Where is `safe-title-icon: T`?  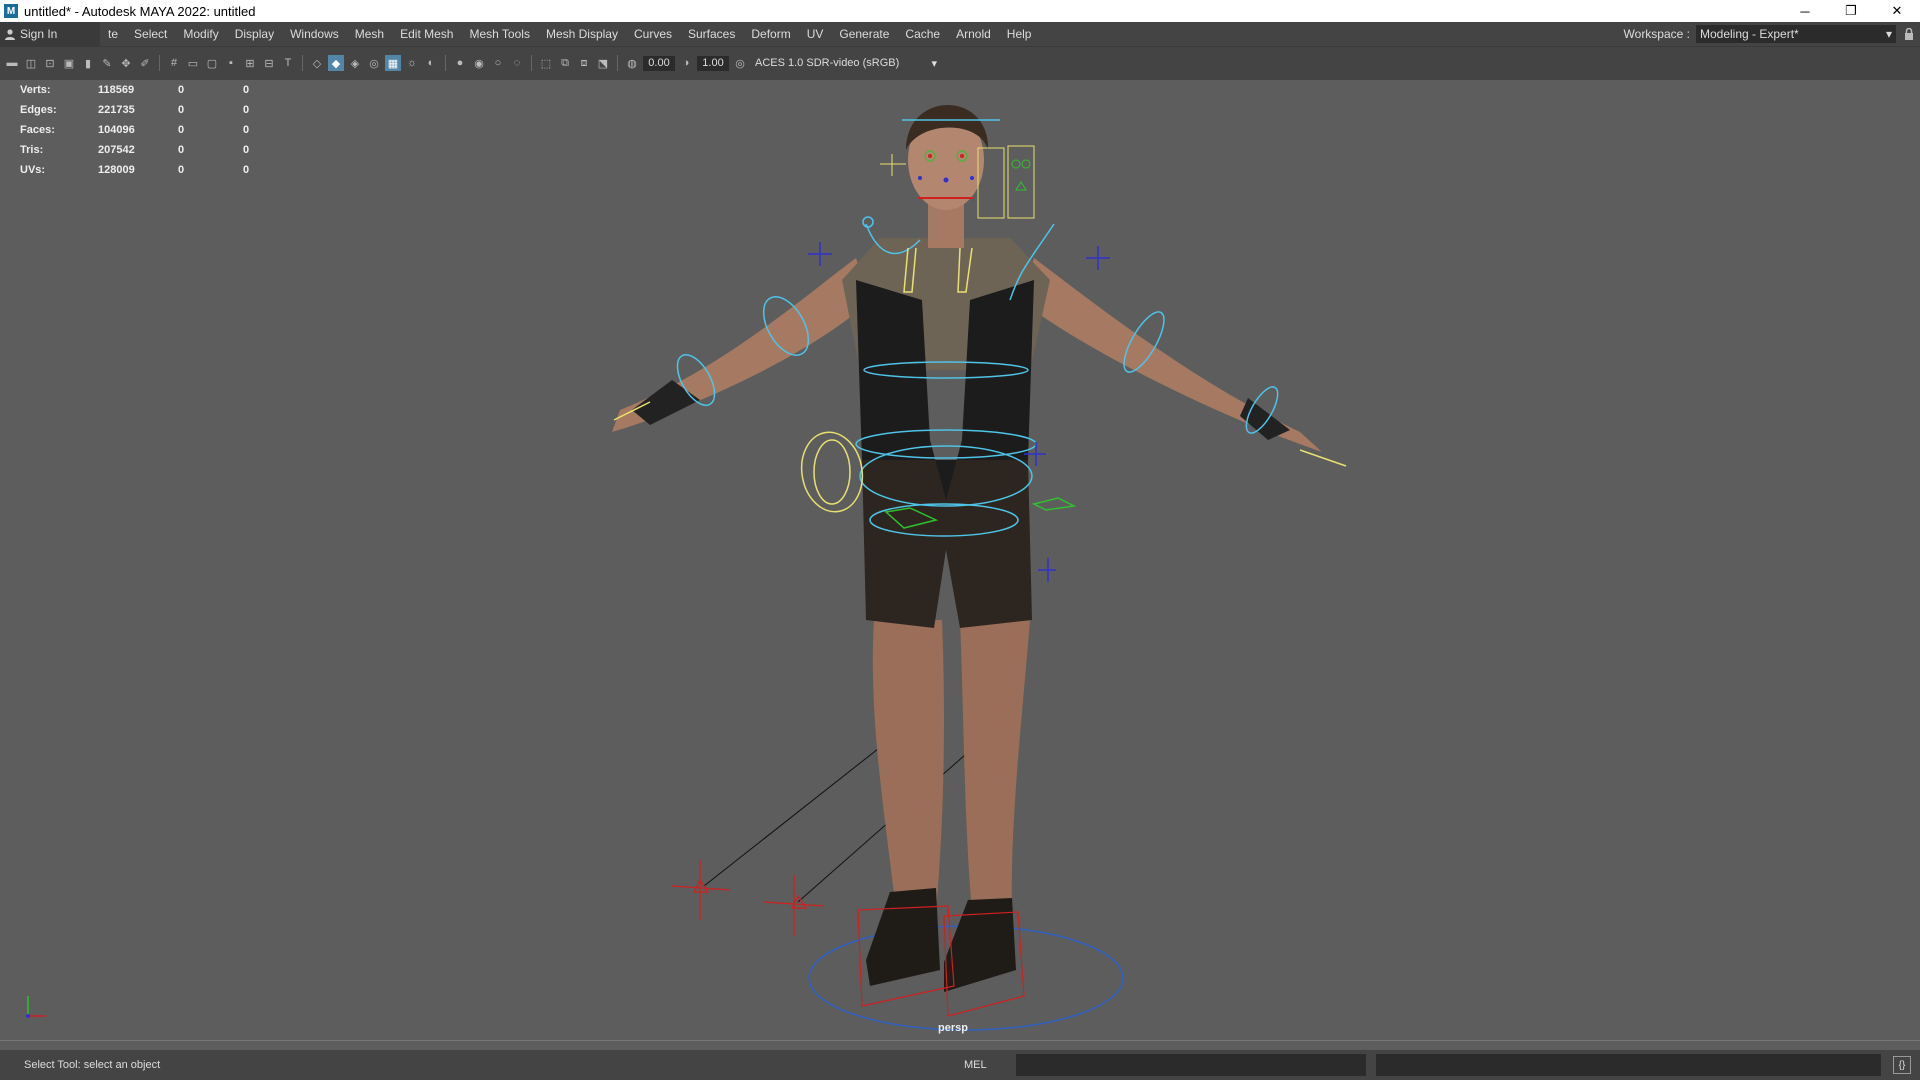
safe-title-icon: T is located at coordinates (288, 63).